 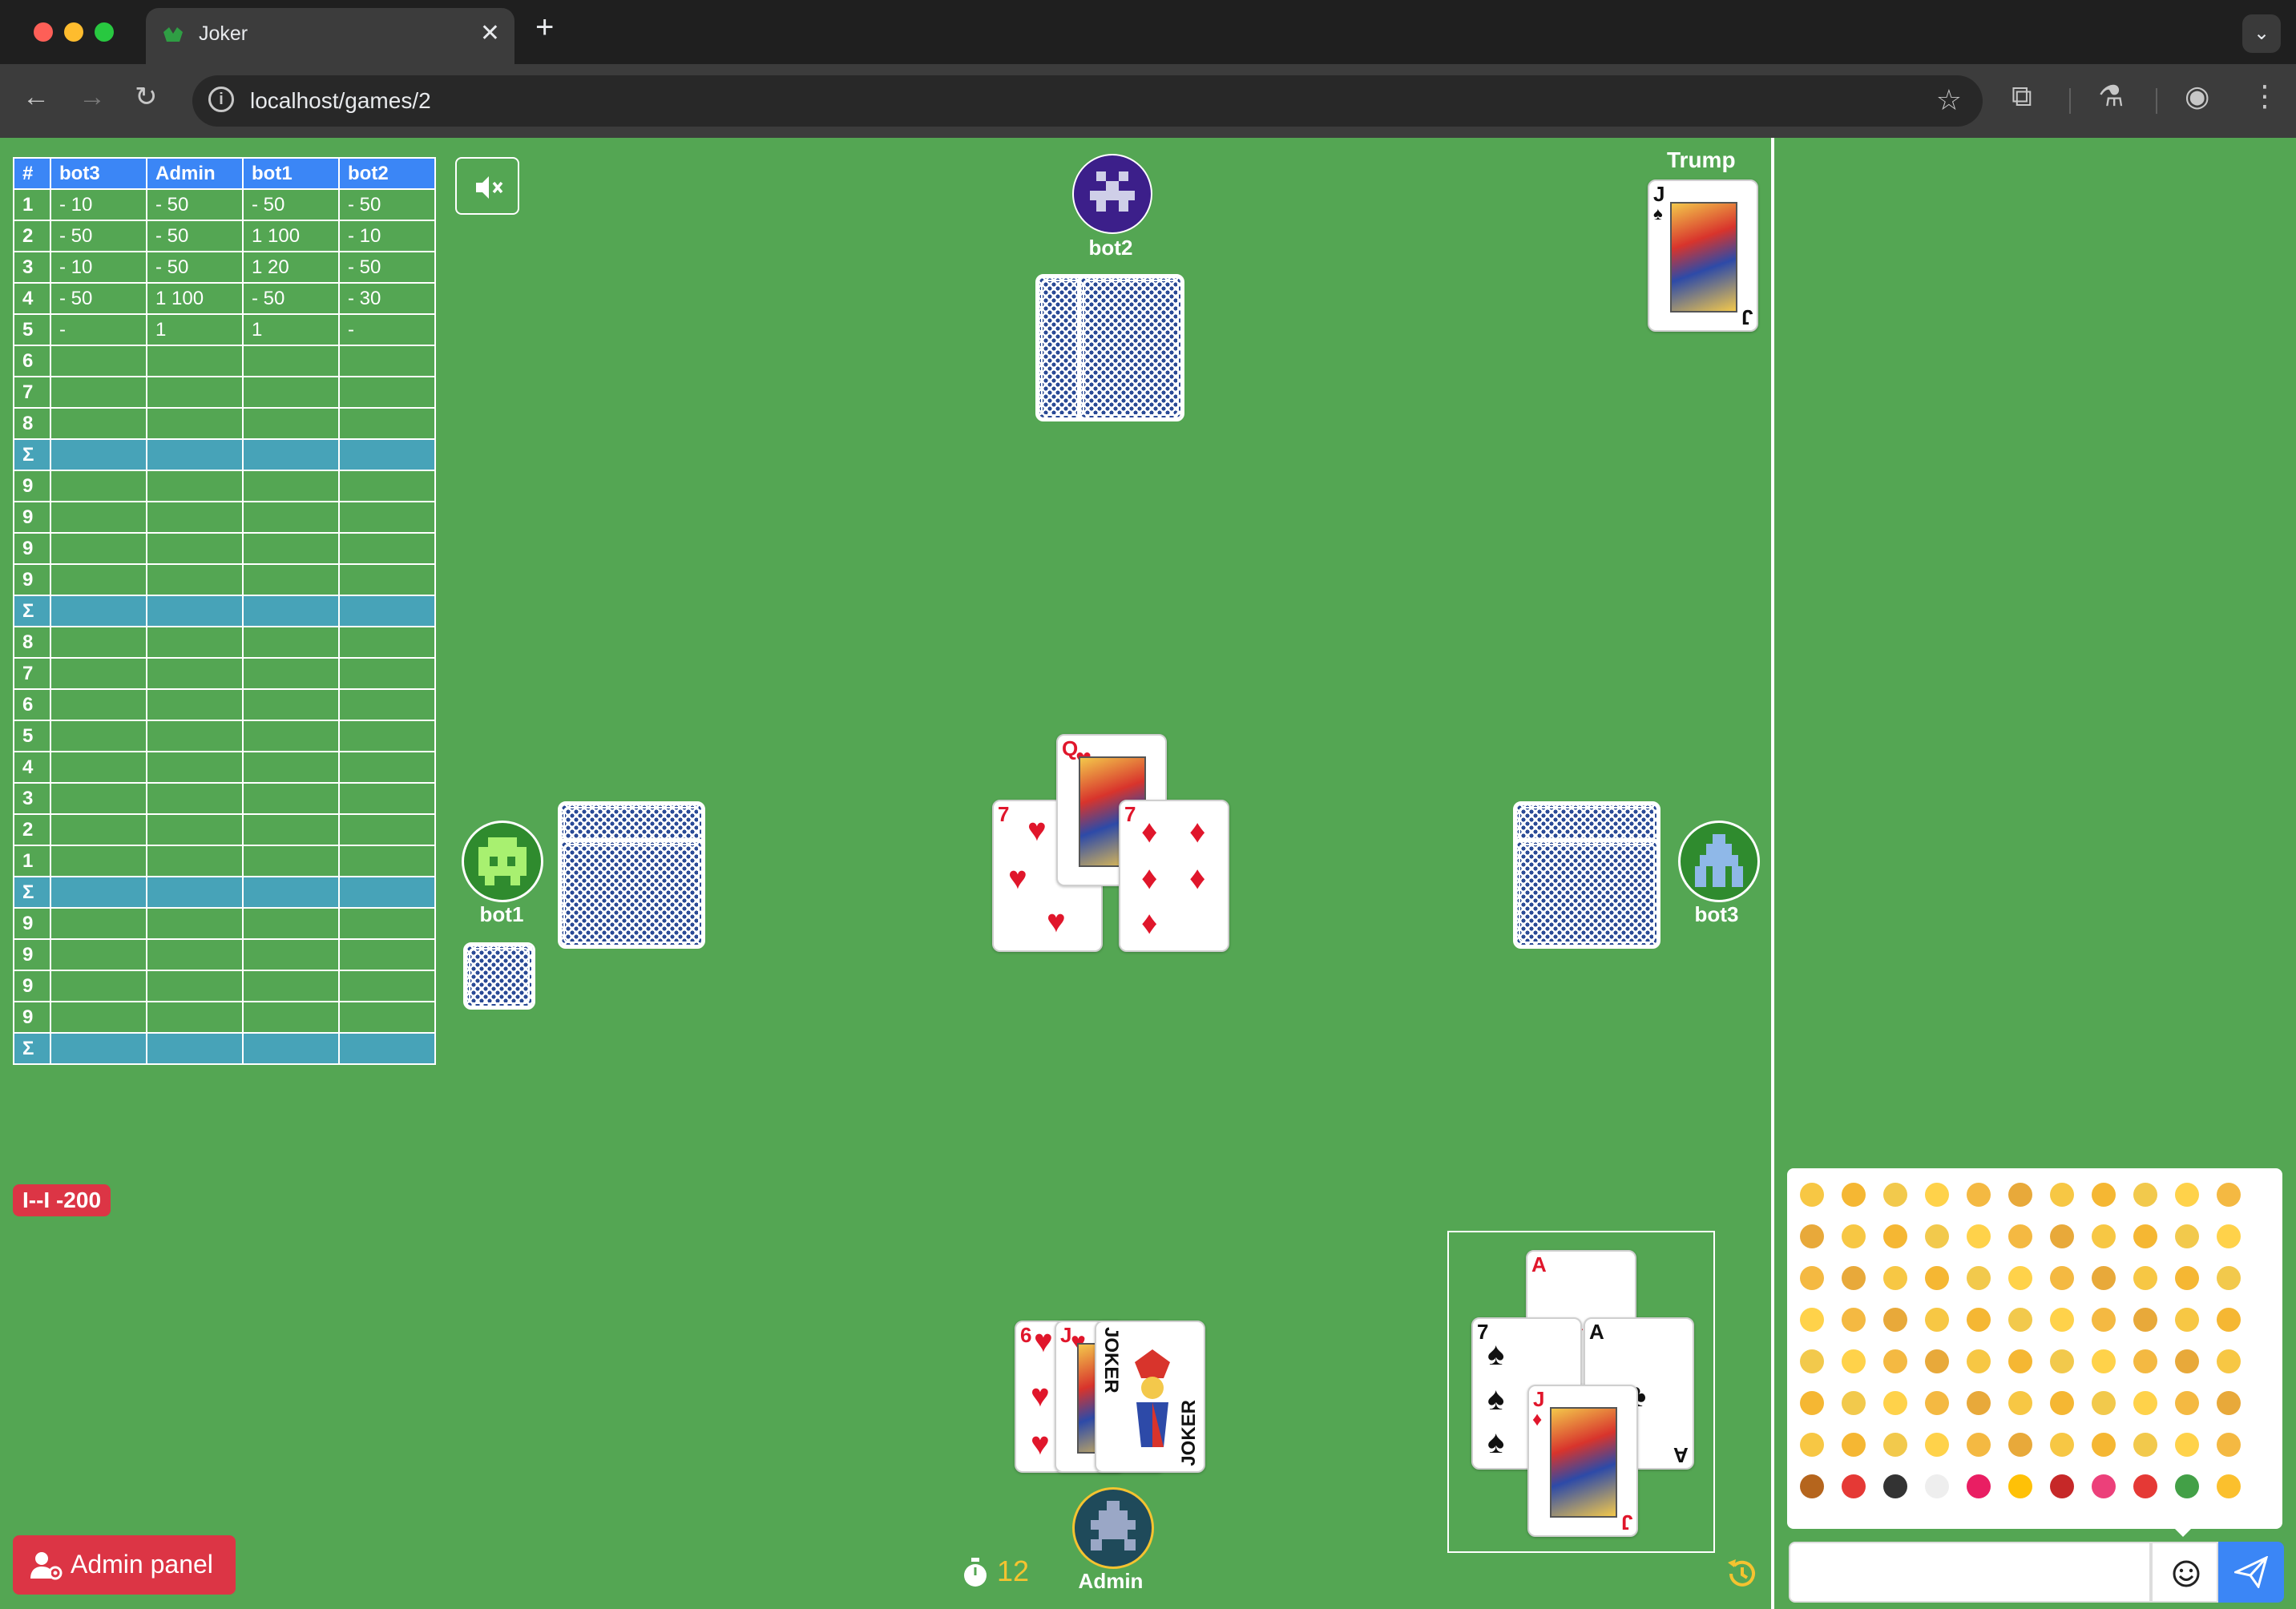 What do you see at coordinates (330, 36) in the screenshot?
I see `tab-joker: Joker ✕` at bounding box center [330, 36].